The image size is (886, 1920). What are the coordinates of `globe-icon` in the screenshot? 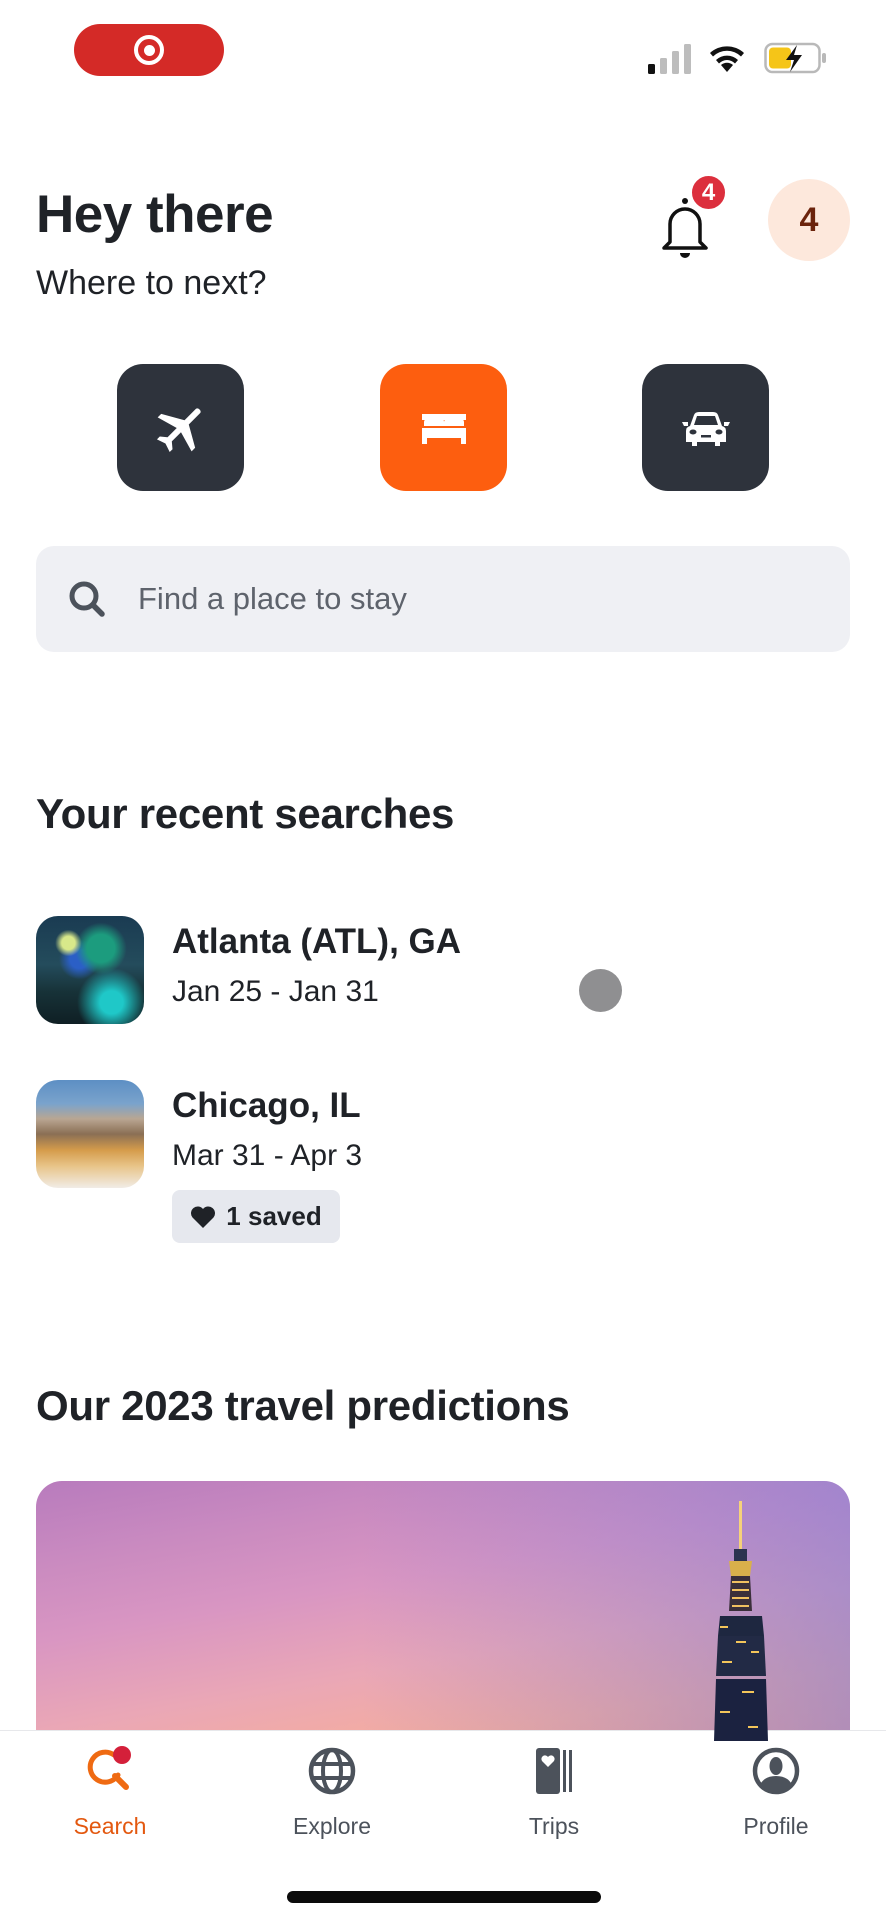 It's located at (332, 1771).